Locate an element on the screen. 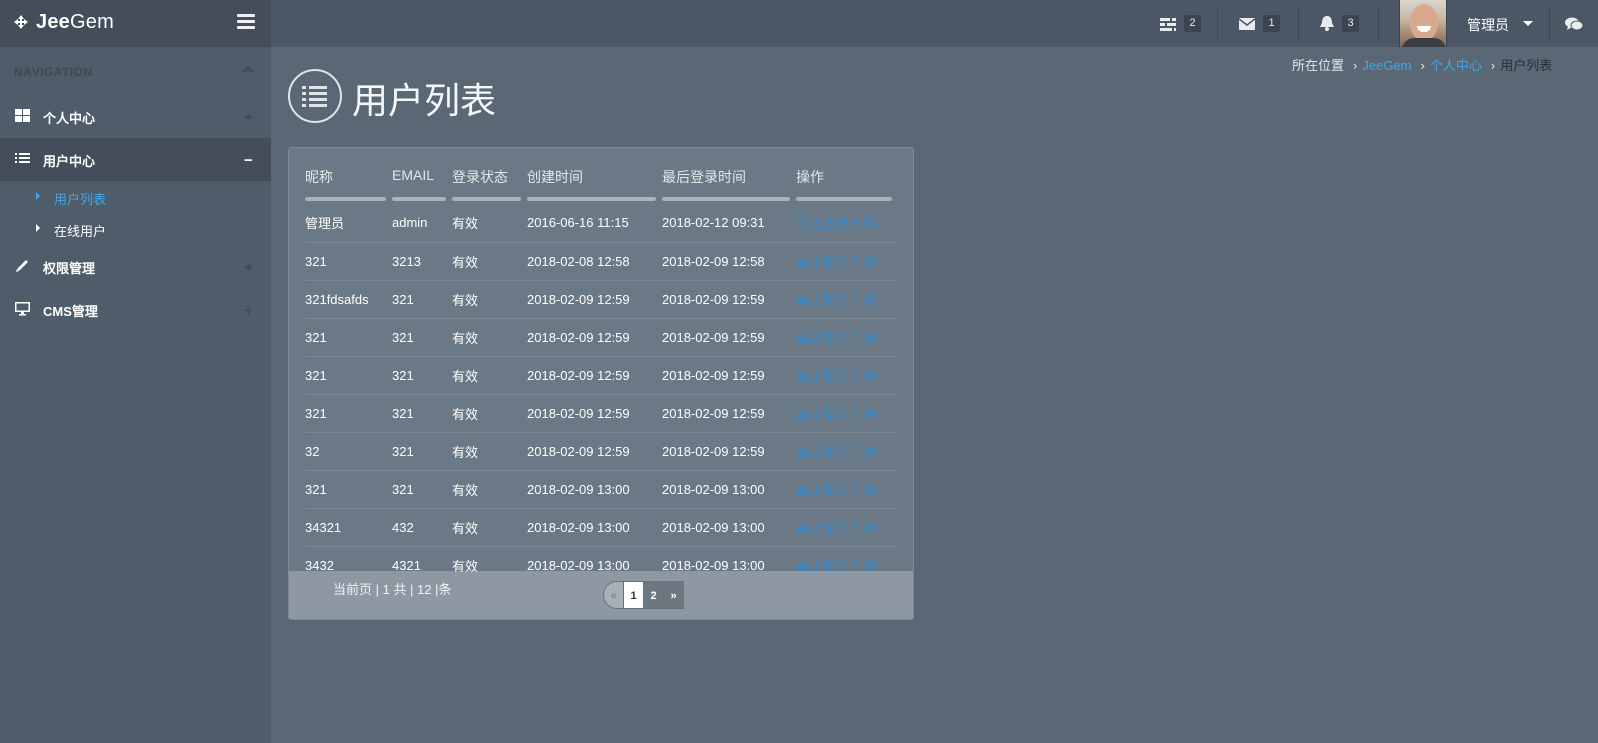  cell-created: 2016-06-16 11:15 is located at coordinates (594, 223).